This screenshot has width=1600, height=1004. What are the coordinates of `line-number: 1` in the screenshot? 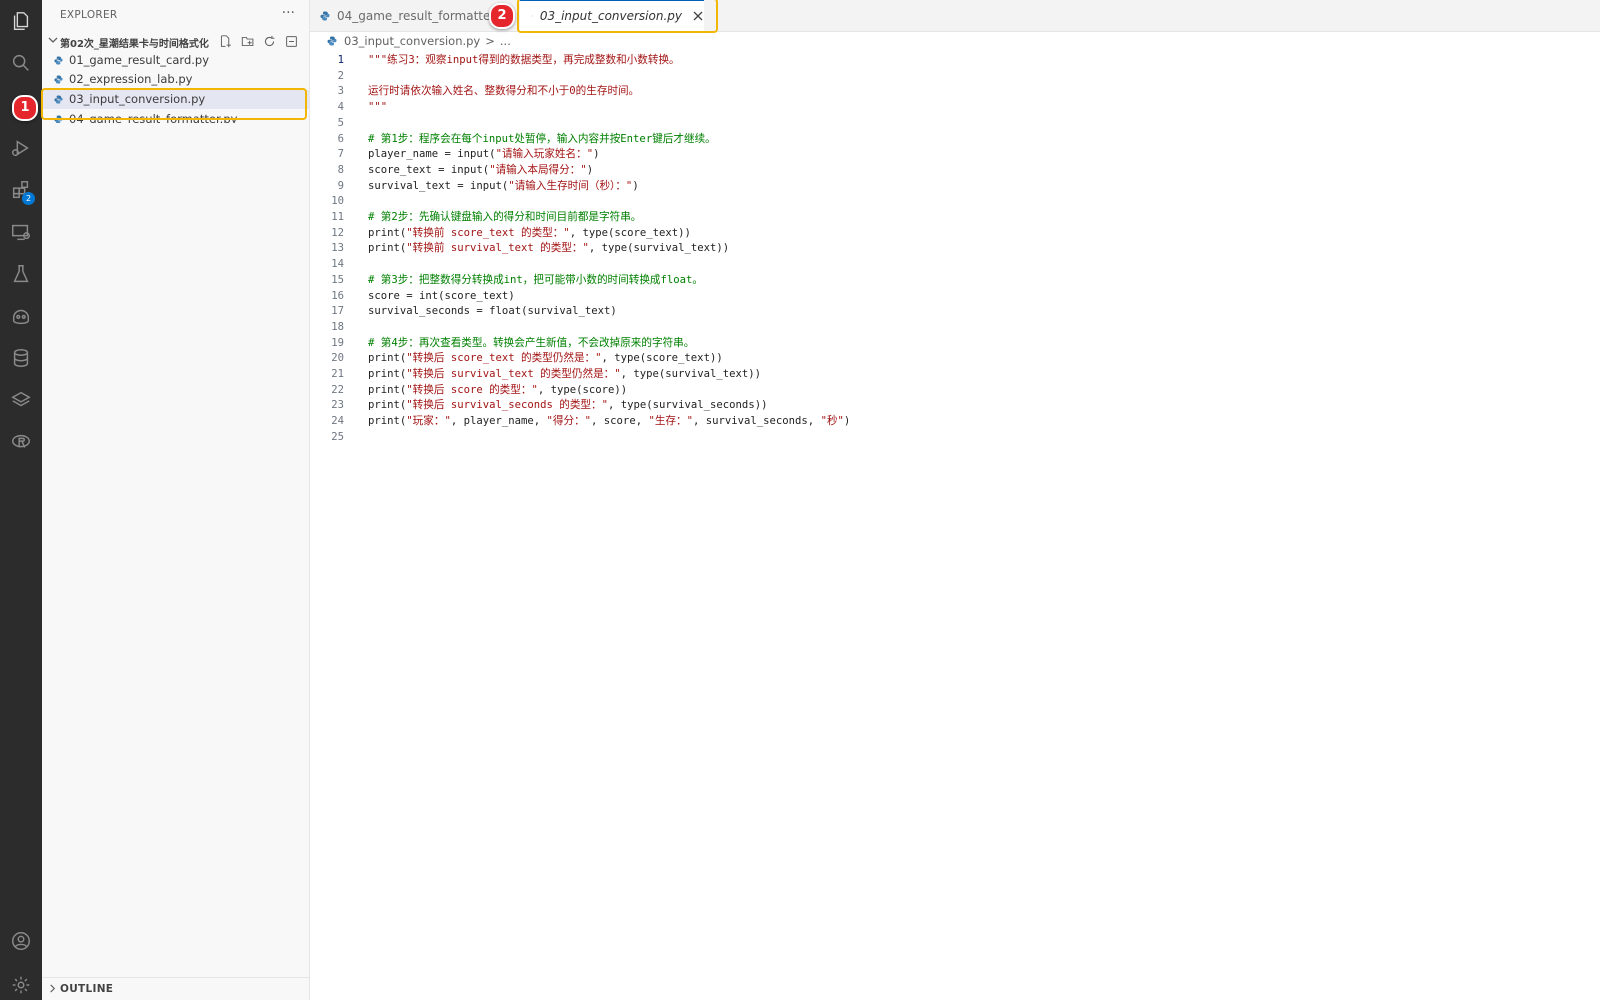 It's located at (340, 60).